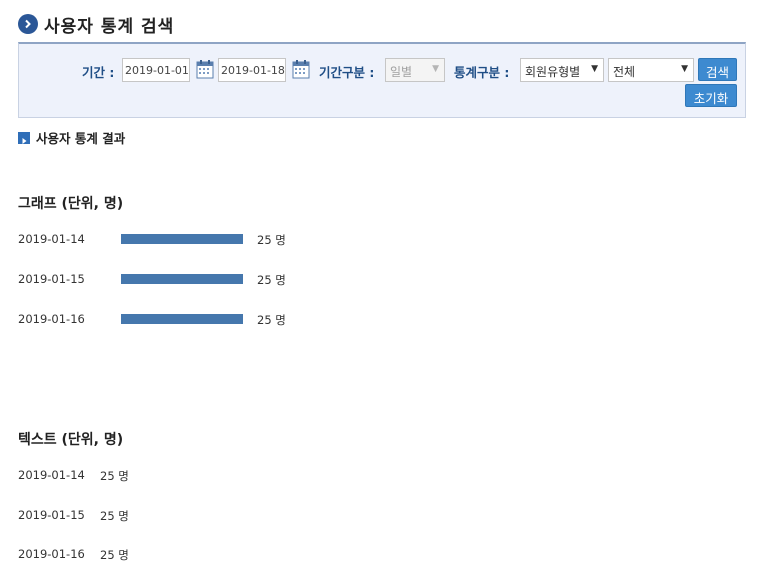 The height and width of the screenshot is (584, 766). Describe the element at coordinates (81, 138) in the screenshot. I see `result-title: 사용자 통계 결과` at that location.